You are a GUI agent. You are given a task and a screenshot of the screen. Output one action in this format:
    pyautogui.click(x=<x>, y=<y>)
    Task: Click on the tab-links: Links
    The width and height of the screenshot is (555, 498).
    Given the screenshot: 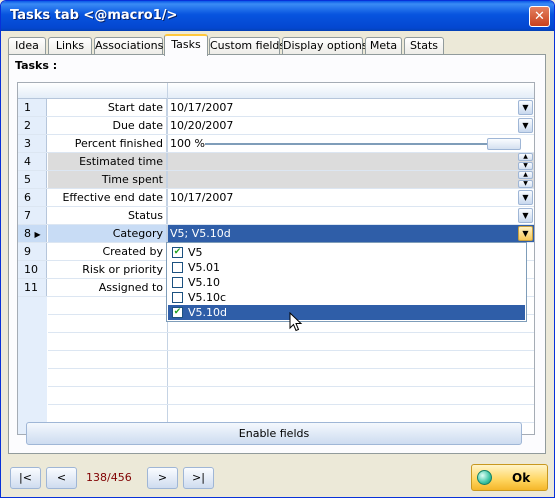 What is the action you would take?
    pyautogui.click(x=70, y=46)
    